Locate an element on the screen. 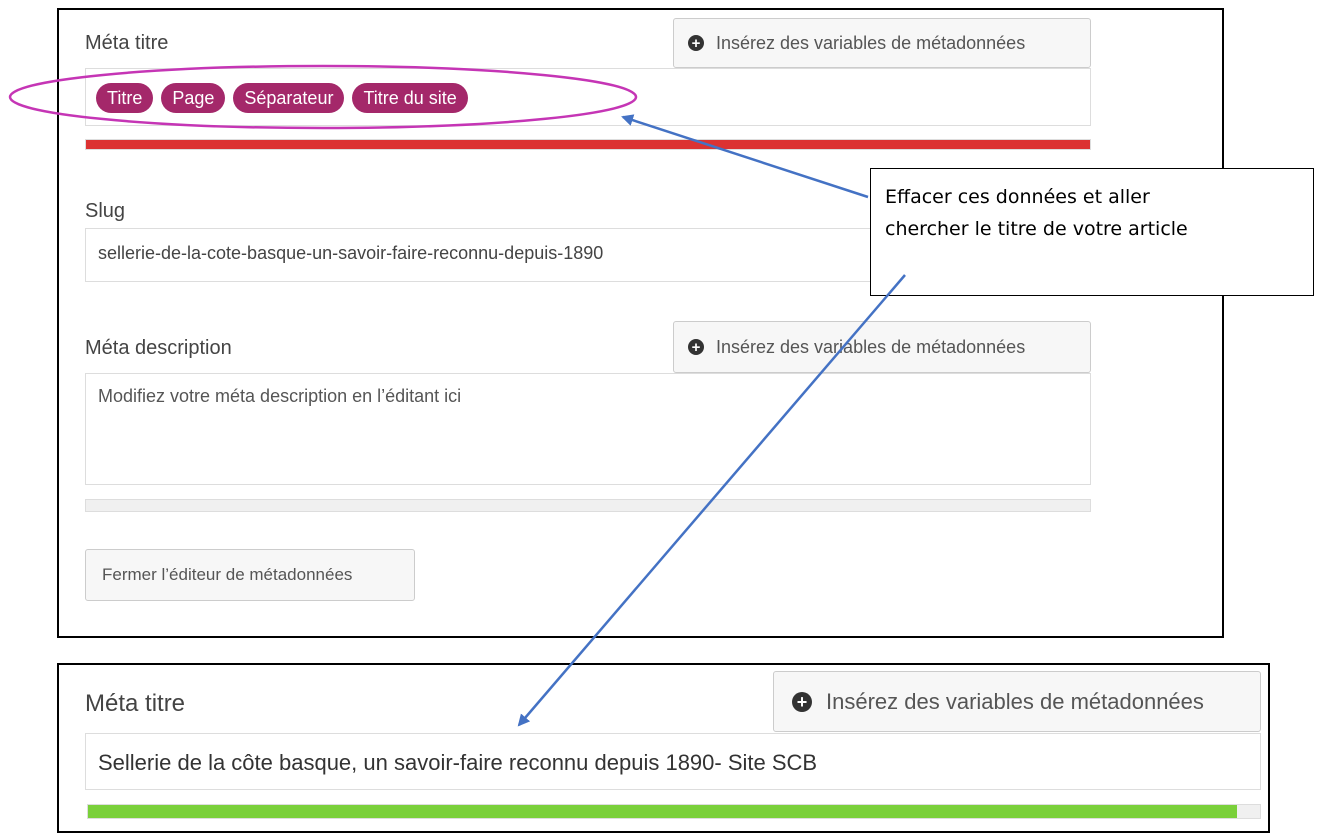 The height and width of the screenshot is (833, 1320). variable-pill-site-title: Titre du site is located at coordinates (410, 98).